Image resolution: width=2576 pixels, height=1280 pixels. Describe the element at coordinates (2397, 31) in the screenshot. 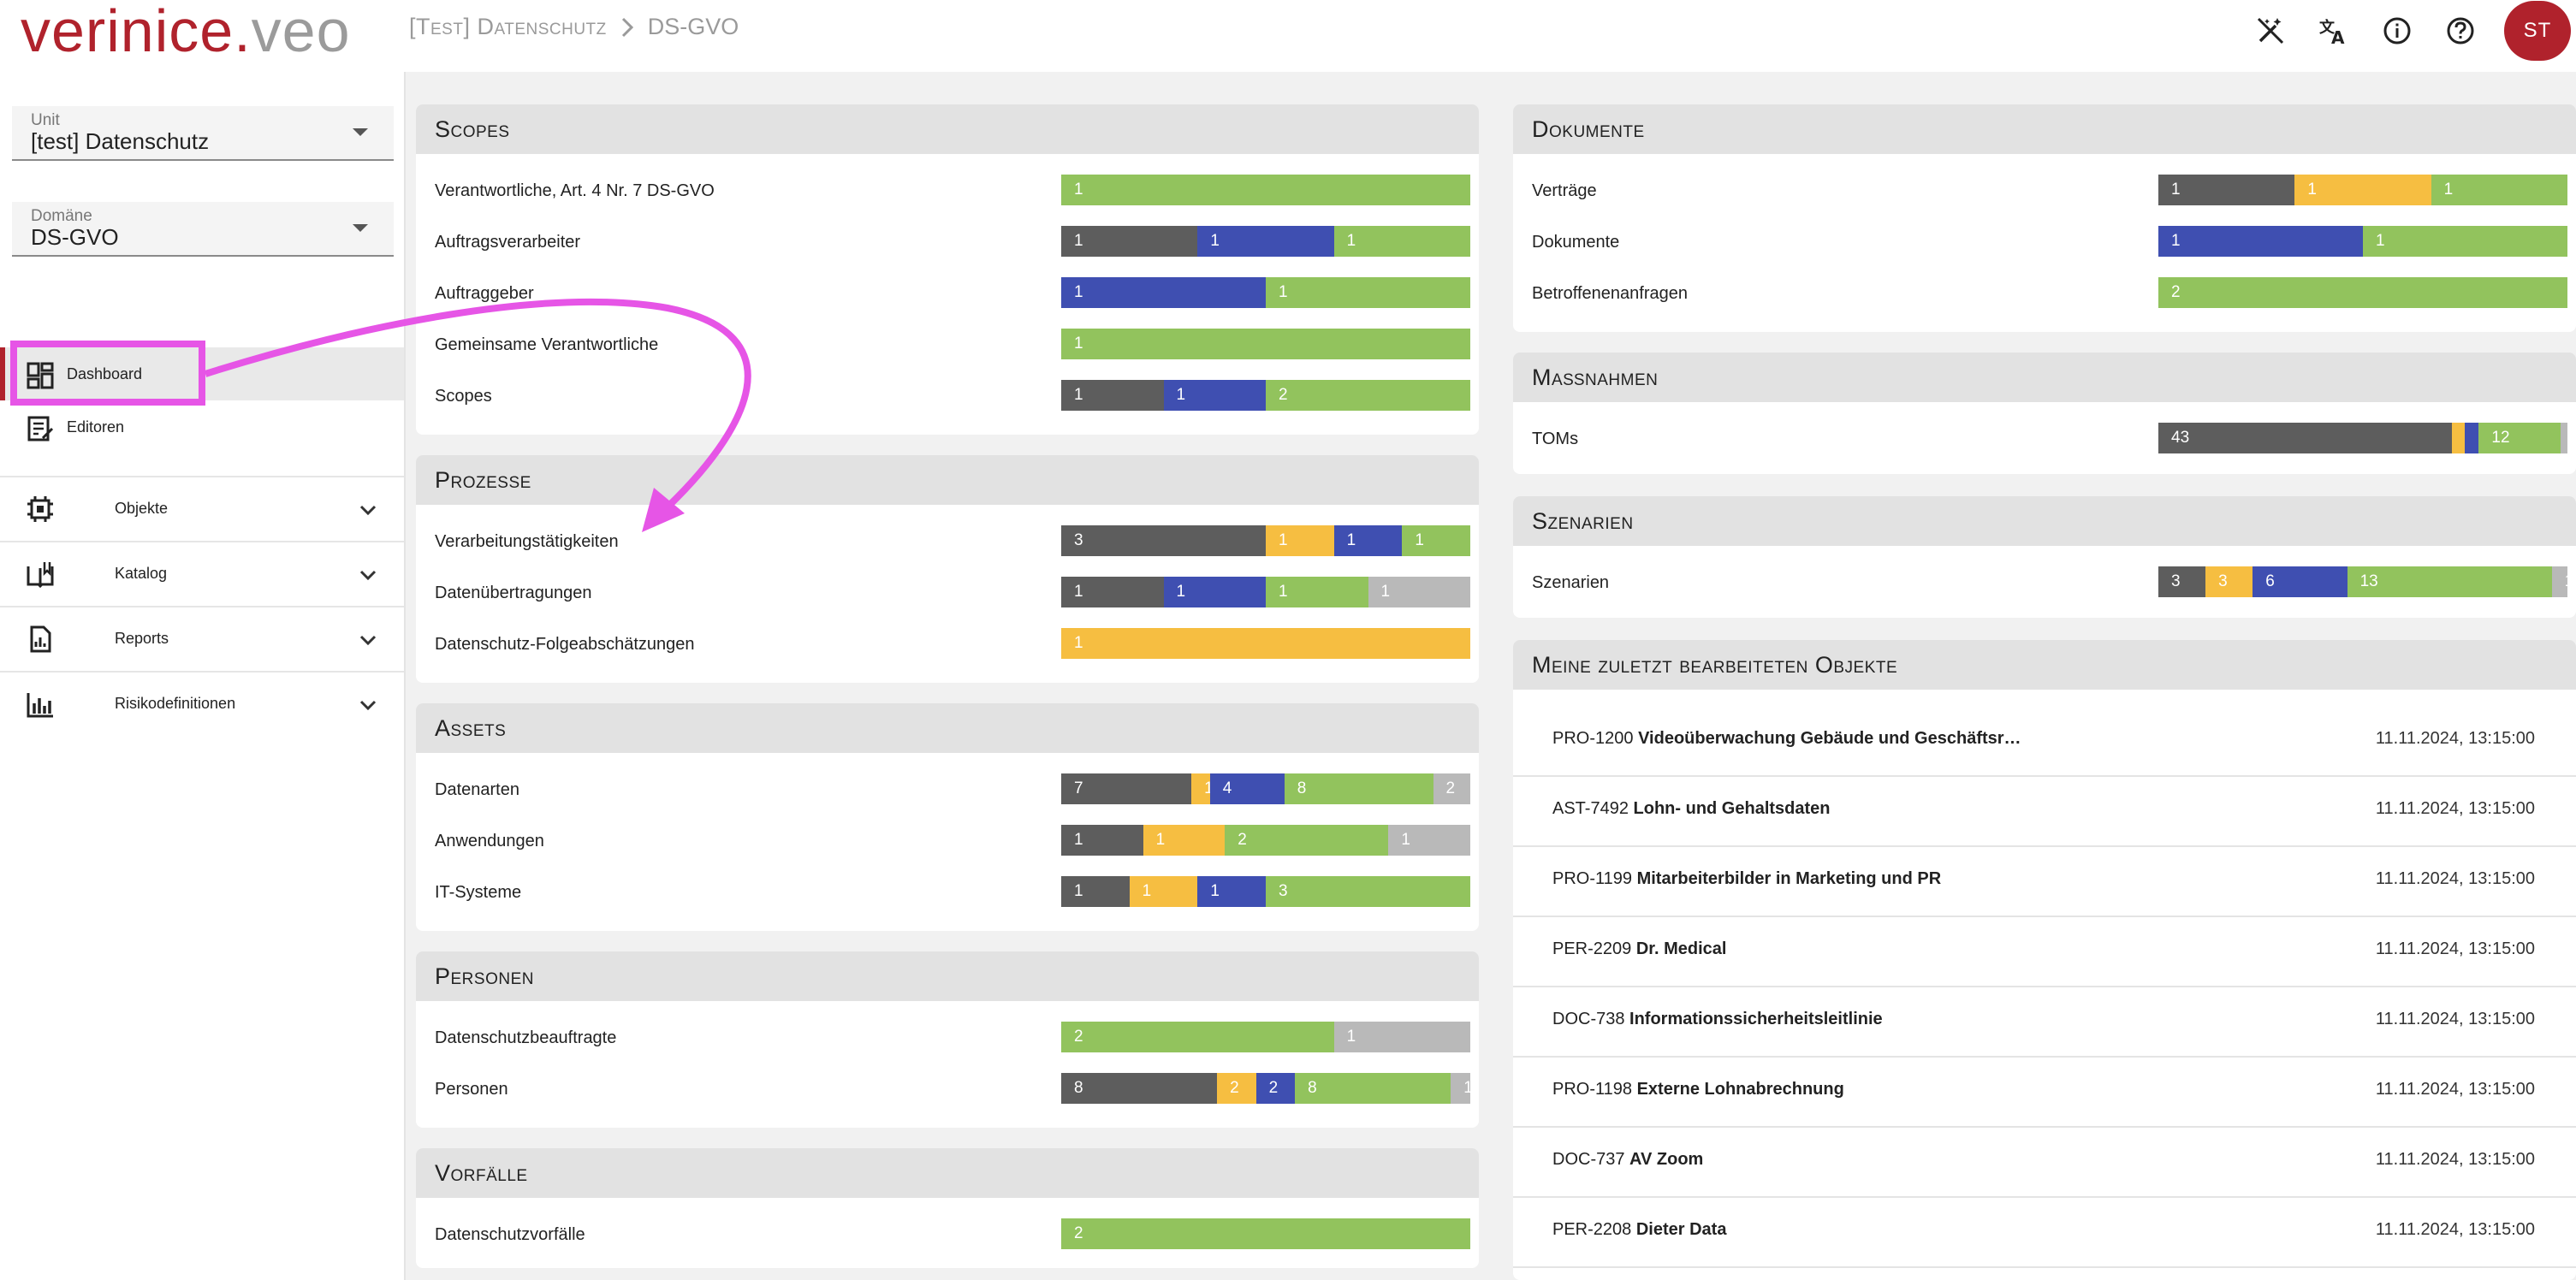

I see `info-icon` at that location.